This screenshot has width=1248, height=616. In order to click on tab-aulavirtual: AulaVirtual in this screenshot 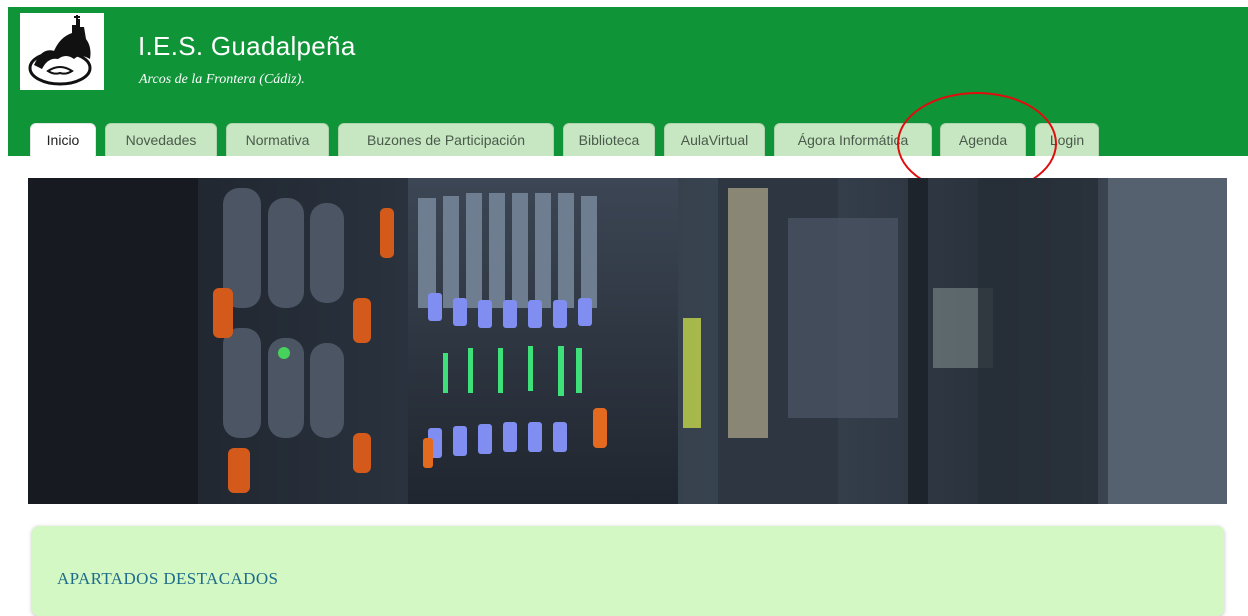, I will do `click(714, 139)`.